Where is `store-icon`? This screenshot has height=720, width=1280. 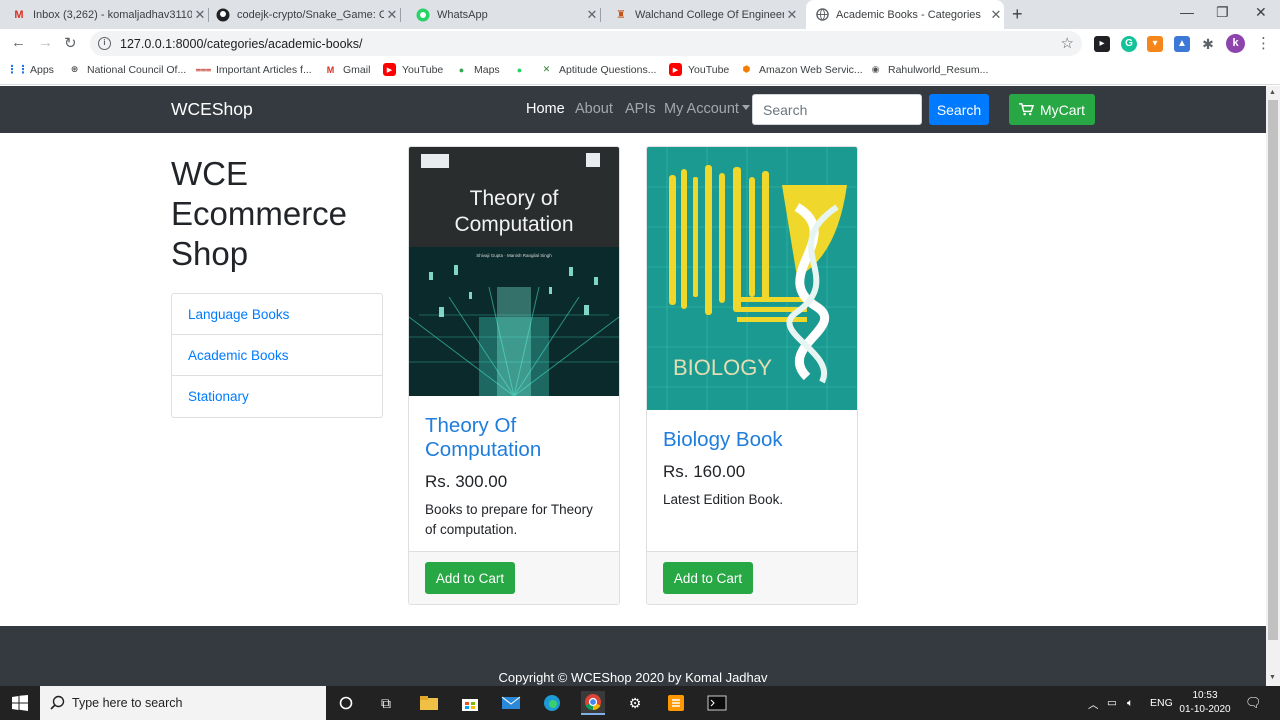
store-icon is located at coordinates (470, 703).